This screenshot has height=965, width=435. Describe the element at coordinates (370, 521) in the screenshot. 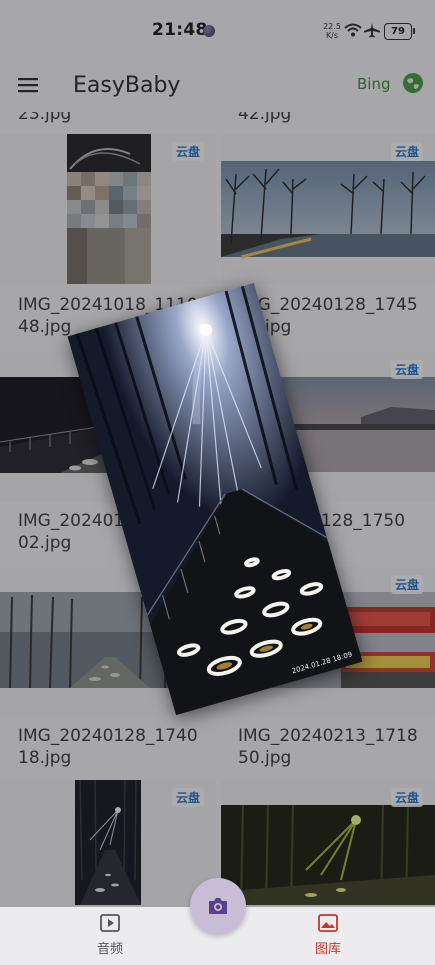

I see `file-name: 0128_1750` at that location.